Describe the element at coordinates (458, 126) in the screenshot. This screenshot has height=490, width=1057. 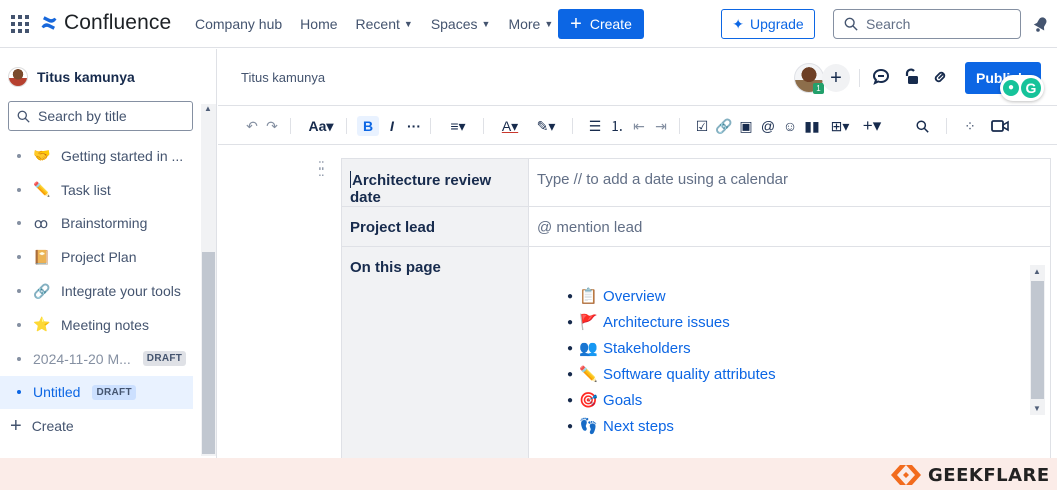
I see `alignment-icon: ≡▾` at that location.